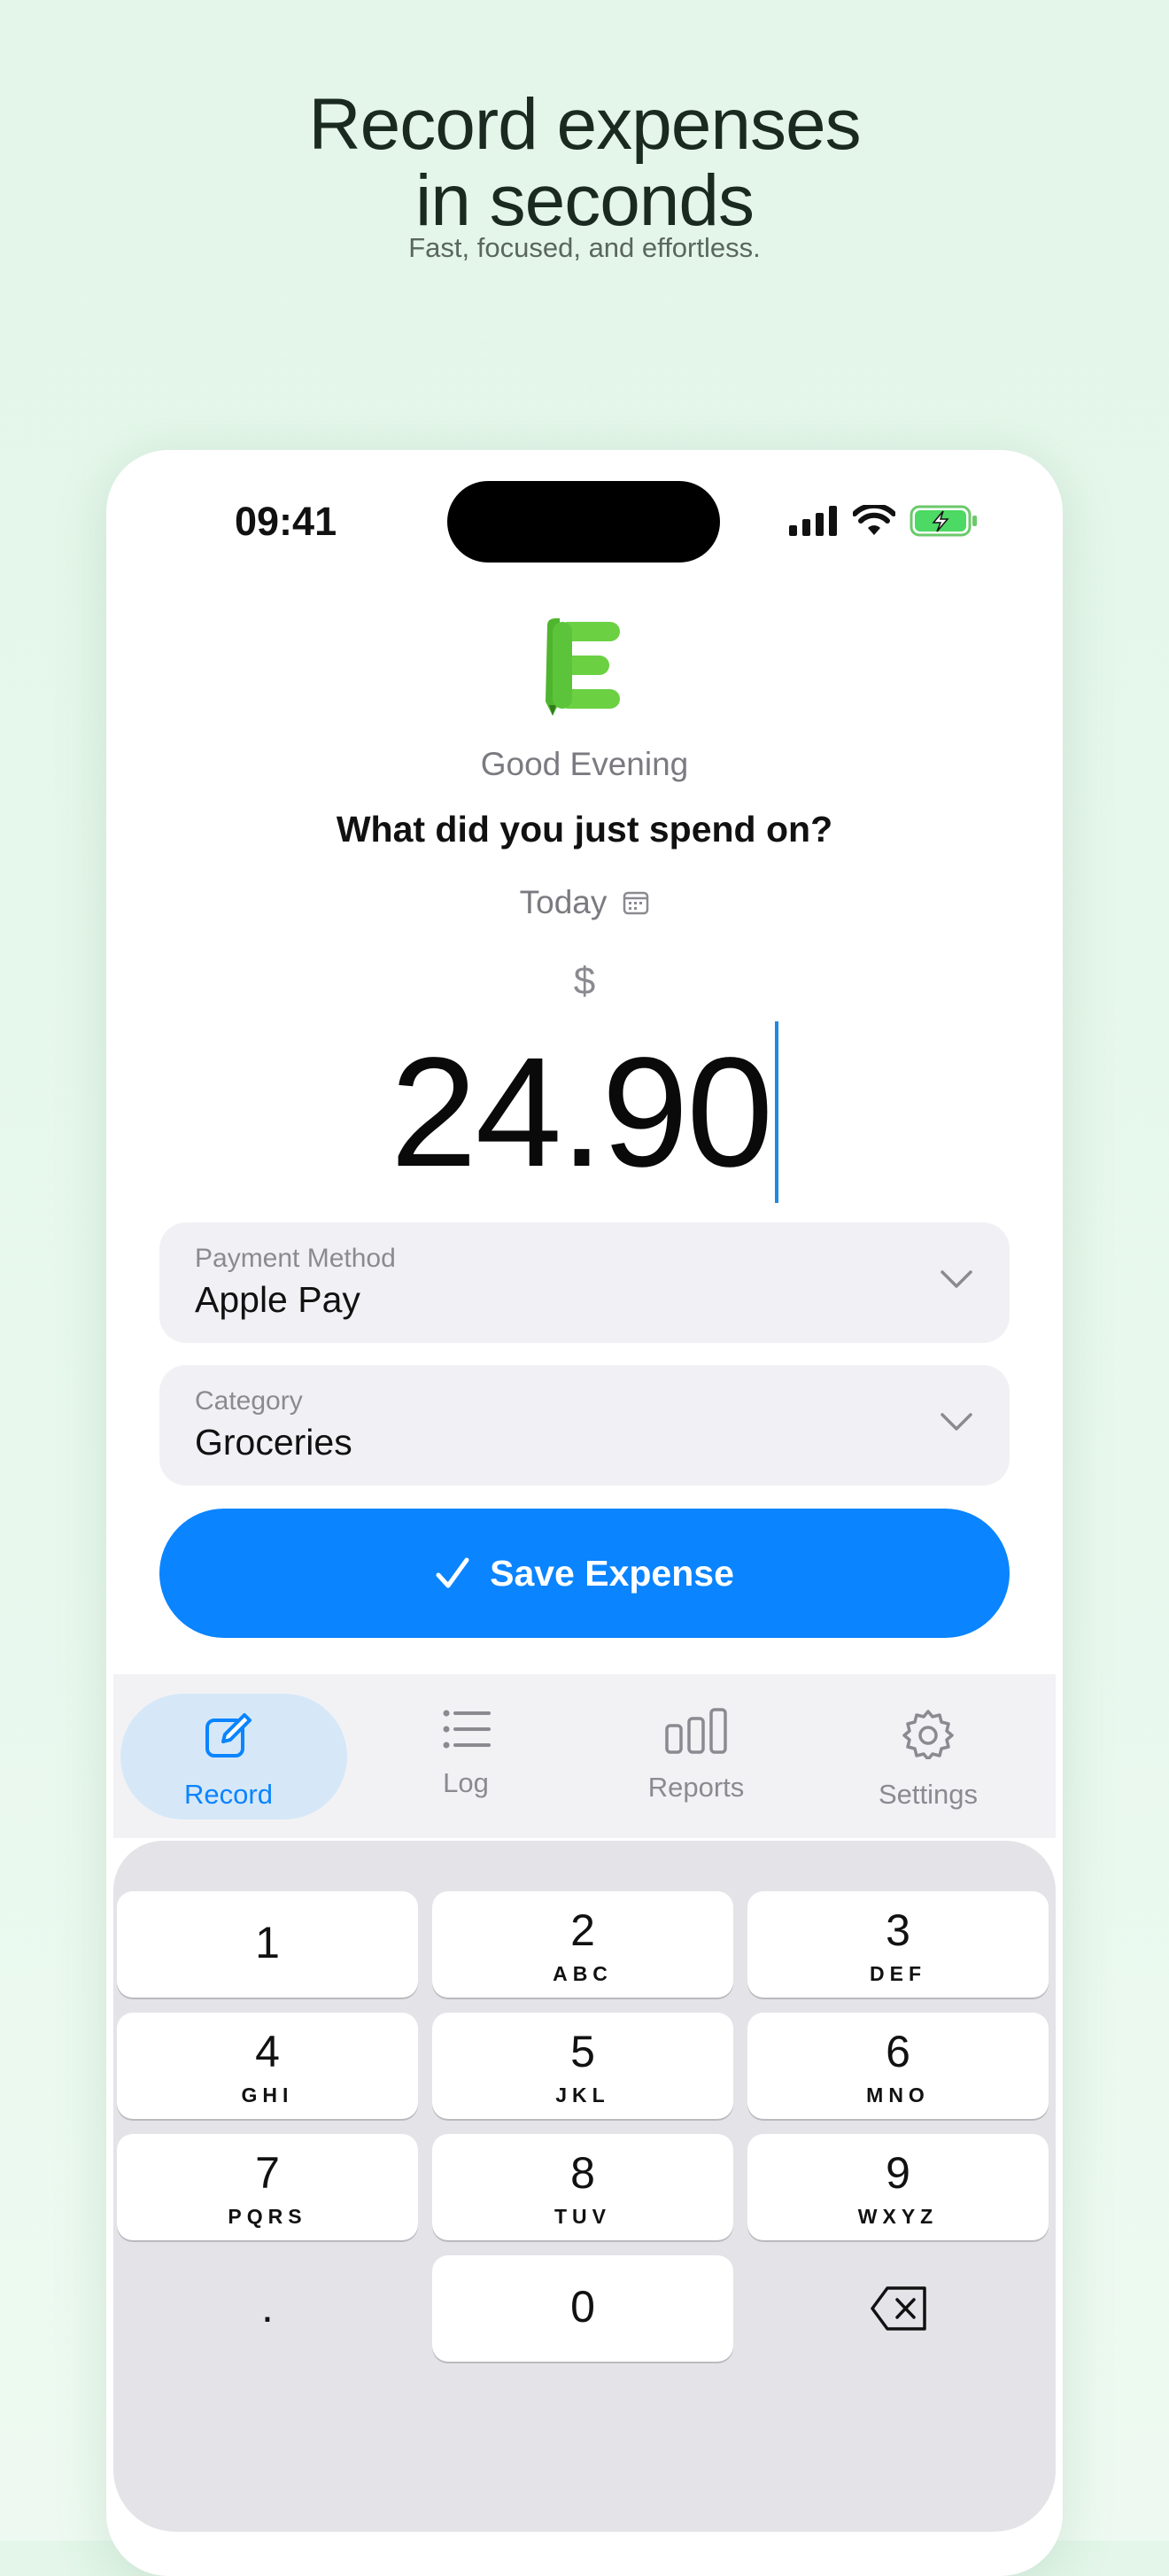 This screenshot has height=2576, width=1169. What do you see at coordinates (277, 1299) in the screenshot?
I see `payment-method-value: Apple Pay` at bounding box center [277, 1299].